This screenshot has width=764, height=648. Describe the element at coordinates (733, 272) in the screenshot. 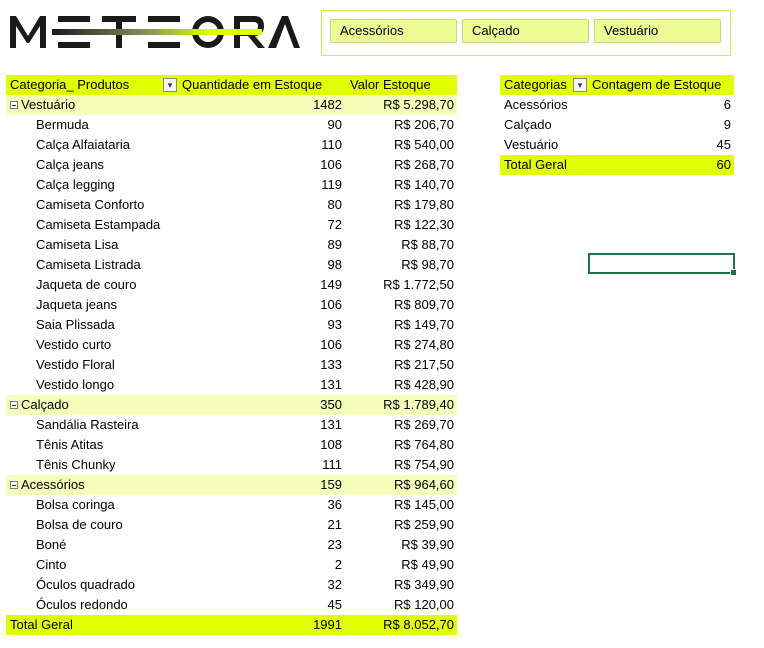

I see `fill-handle` at that location.